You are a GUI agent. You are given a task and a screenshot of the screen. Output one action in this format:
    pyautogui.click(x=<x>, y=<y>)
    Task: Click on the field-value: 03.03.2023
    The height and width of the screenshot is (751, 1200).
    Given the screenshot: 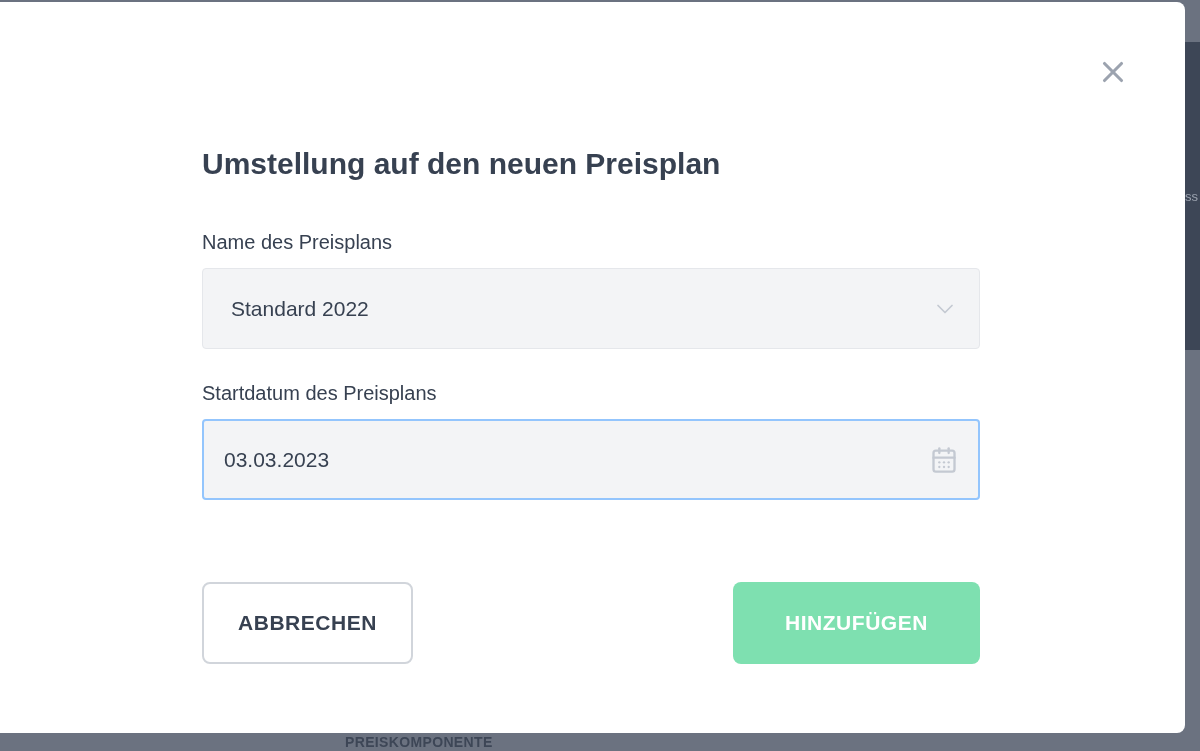 What is the action you would take?
    pyautogui.click(x=277, y=459)
    